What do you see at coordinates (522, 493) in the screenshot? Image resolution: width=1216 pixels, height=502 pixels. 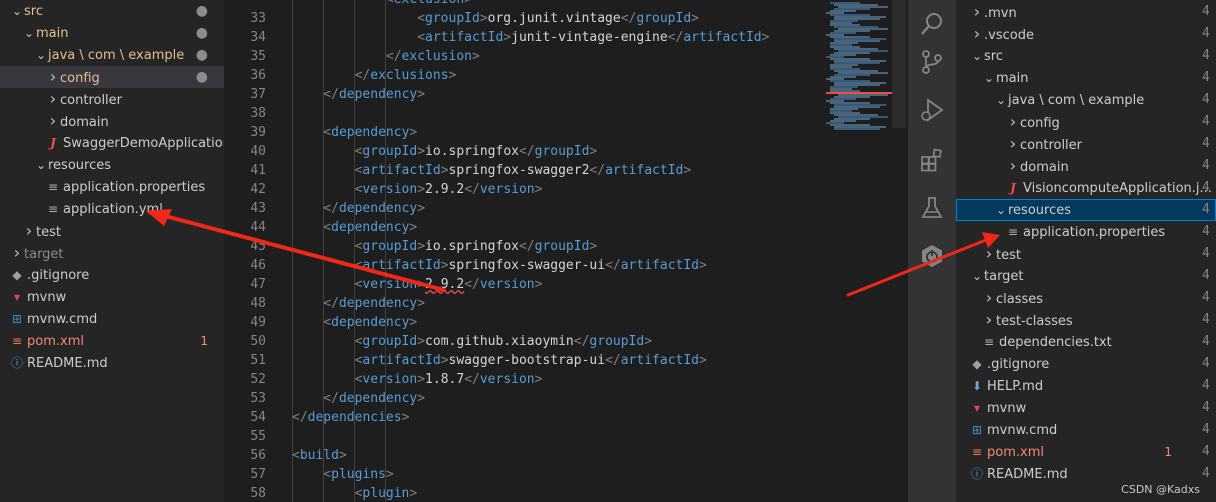 I see `code-line: 58 <plugin>` at bounding box center [522, 493].